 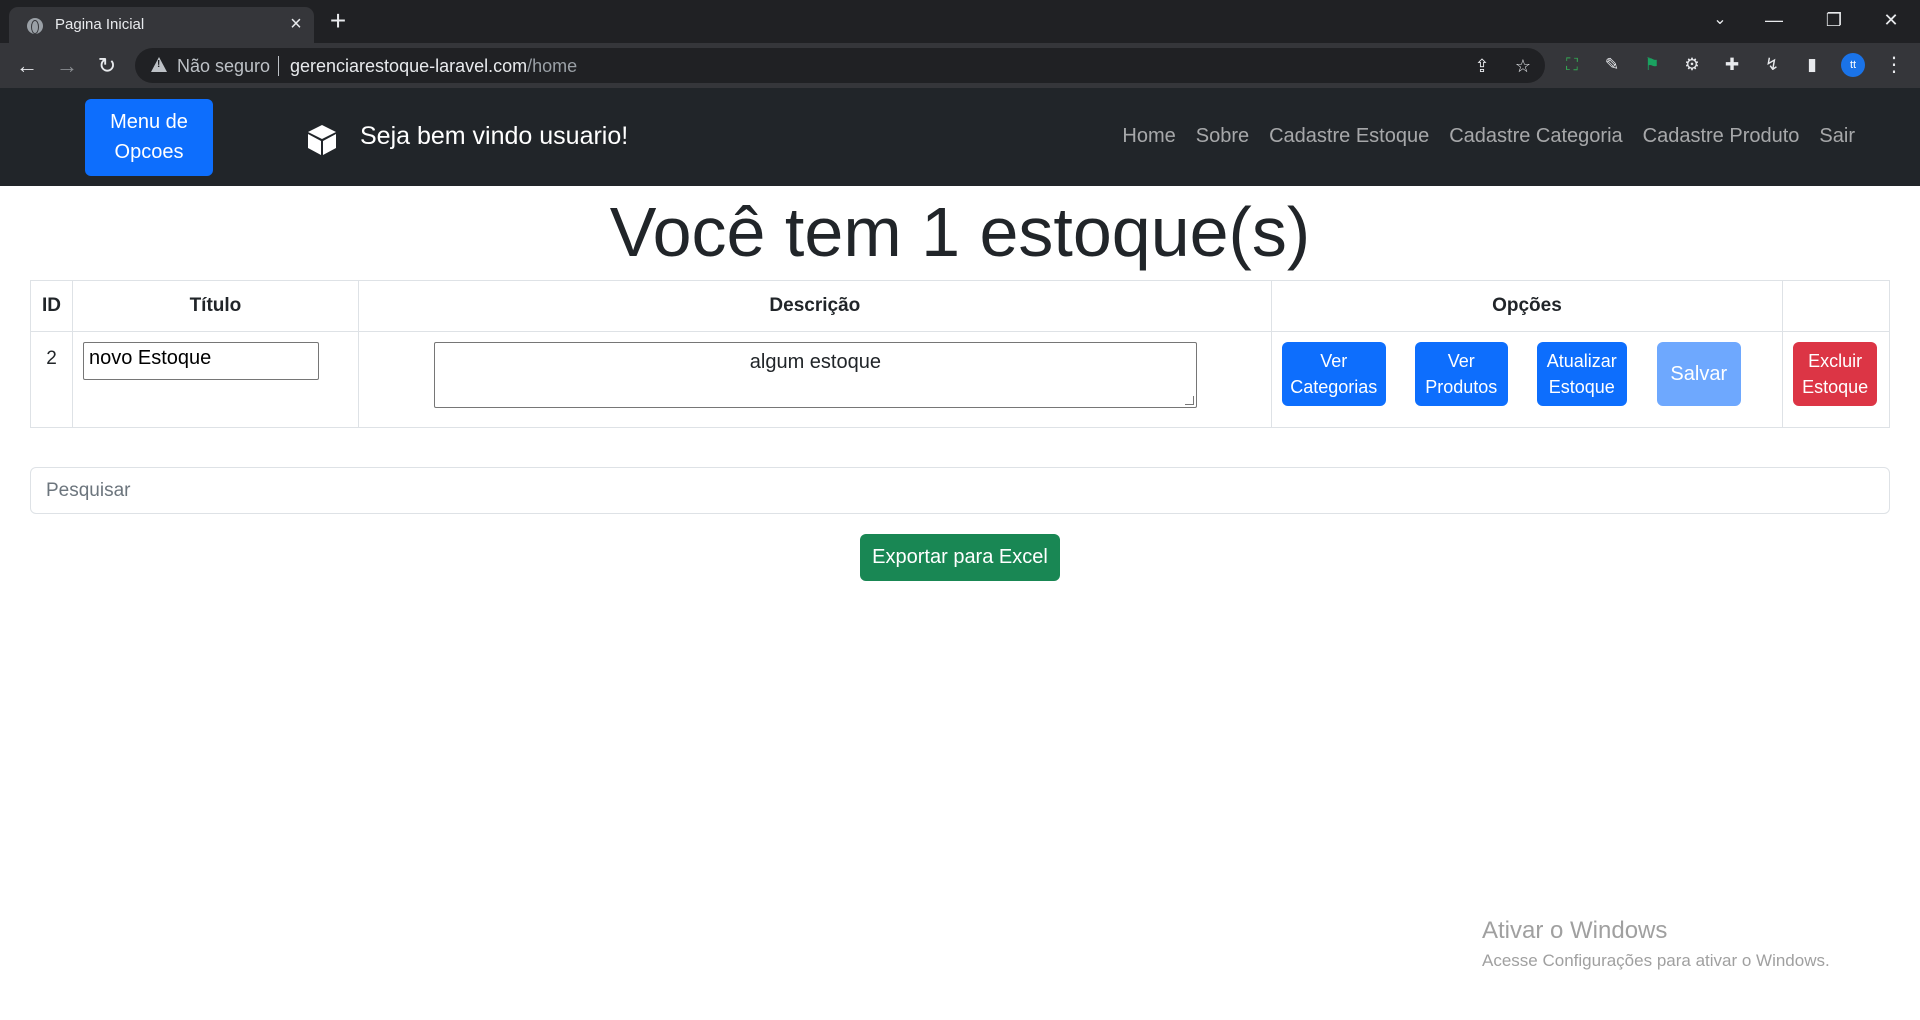 I want to click on tab-title: Pagina Inicial, so click(x=100, y=24).